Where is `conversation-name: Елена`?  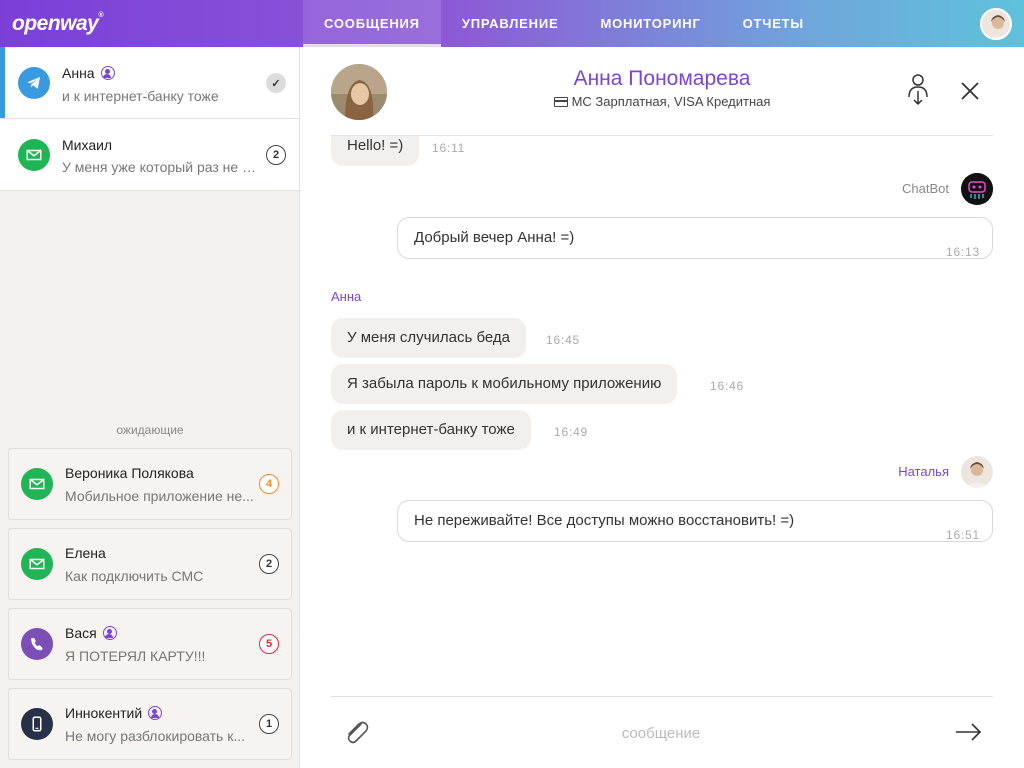 conversation-name: Елена is located at coordinates (85, 553).